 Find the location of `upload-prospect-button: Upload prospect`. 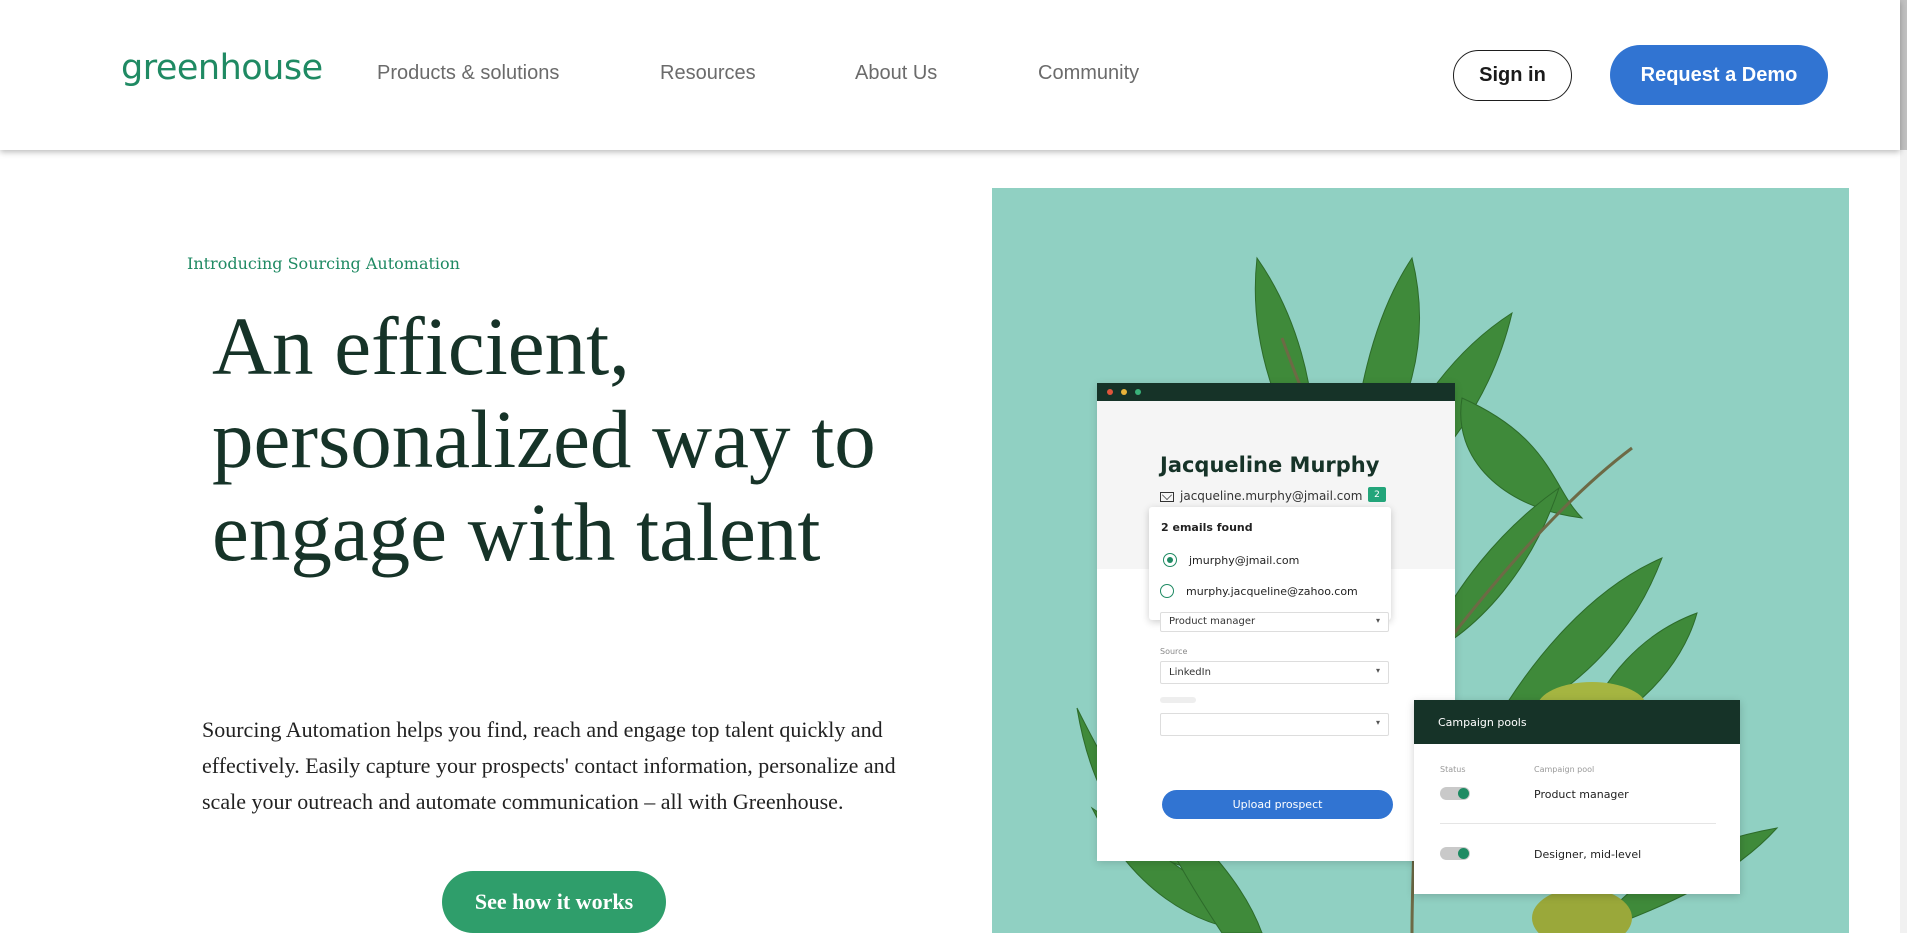

upload-prospect-button: Upload prospect is located at coordinates (1277, 804).